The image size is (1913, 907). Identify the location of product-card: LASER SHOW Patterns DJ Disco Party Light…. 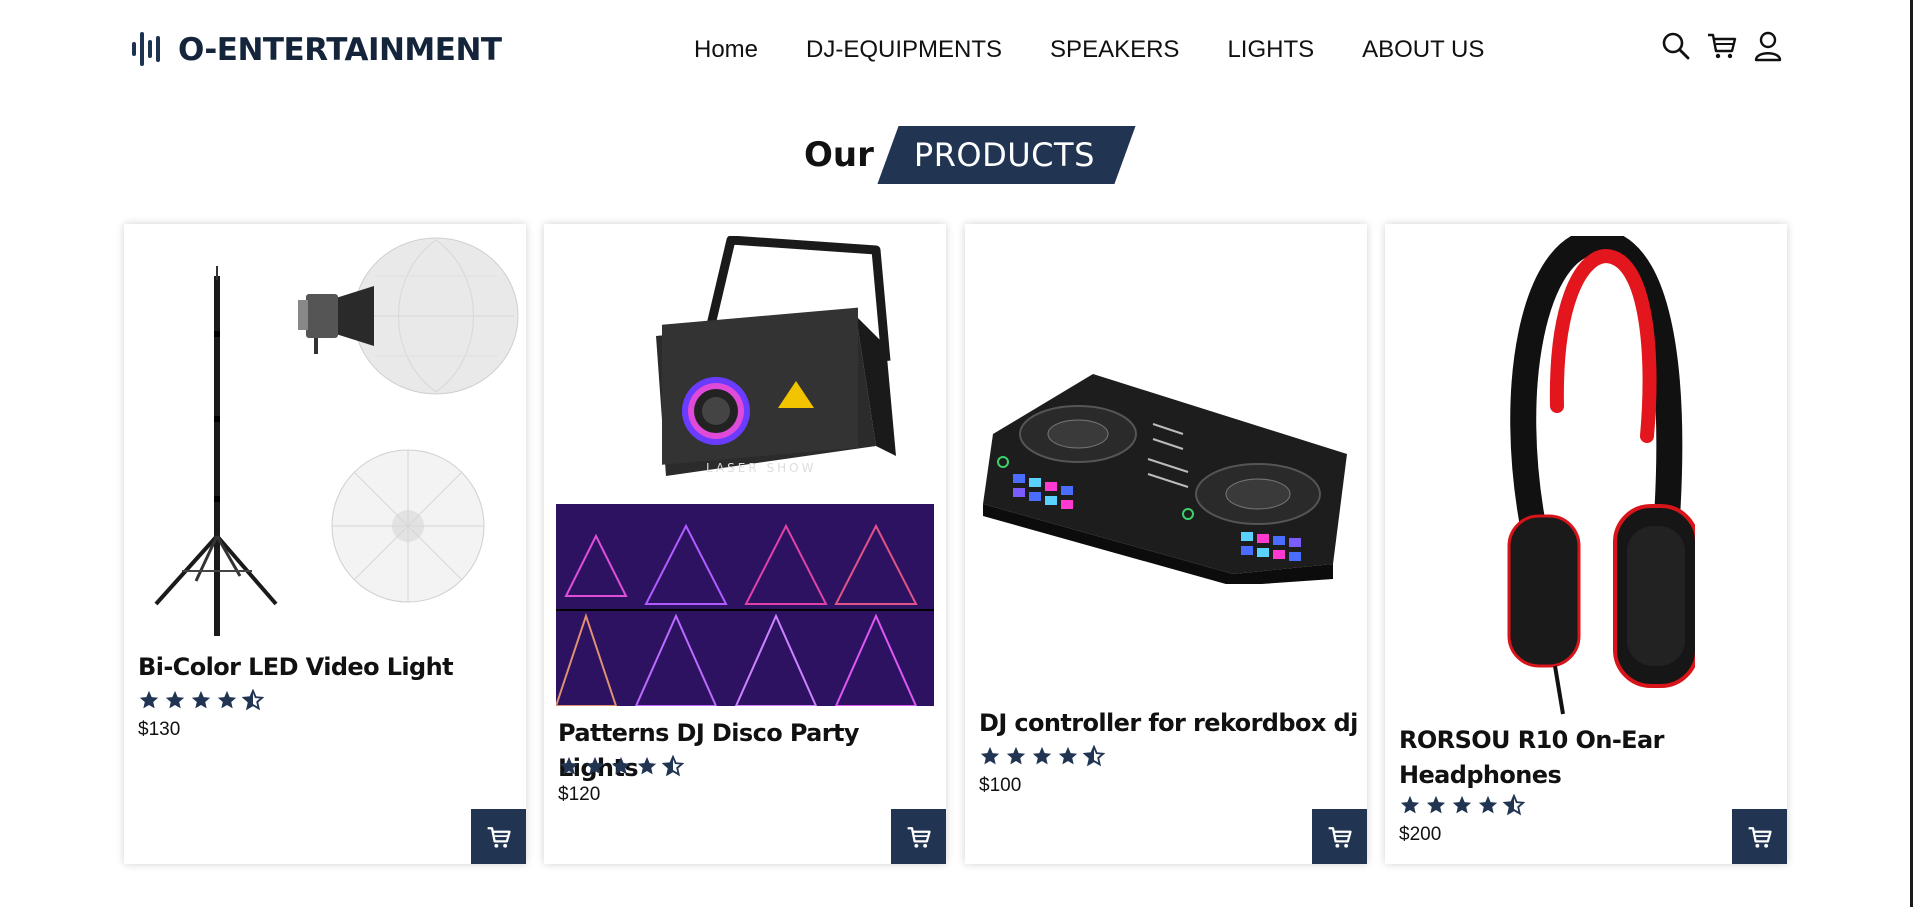
(745, 544).